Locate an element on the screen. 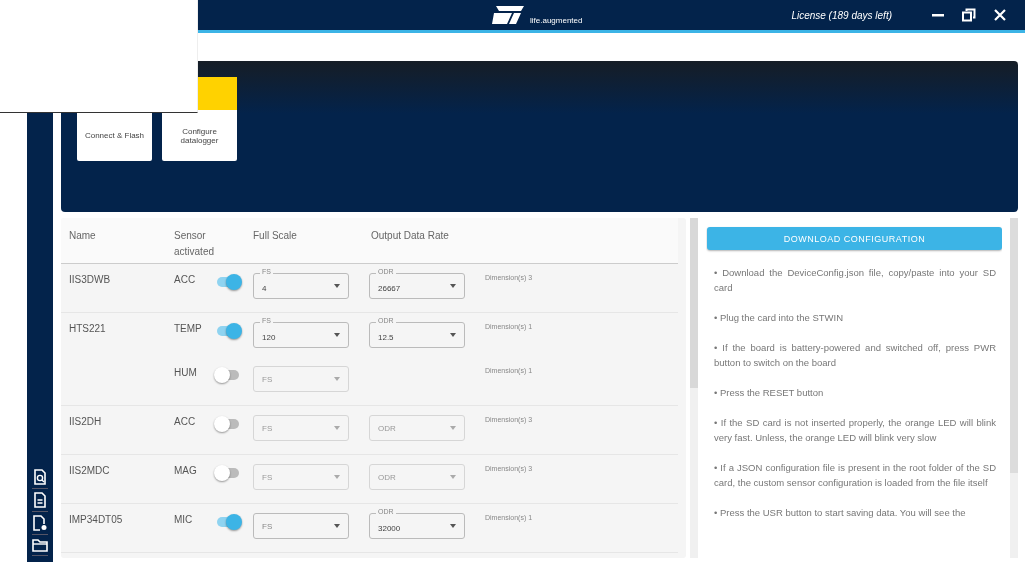 Image resolution: width=1025 pixels, height=562 pixels. document-icon is located at coordinates (40, 500).